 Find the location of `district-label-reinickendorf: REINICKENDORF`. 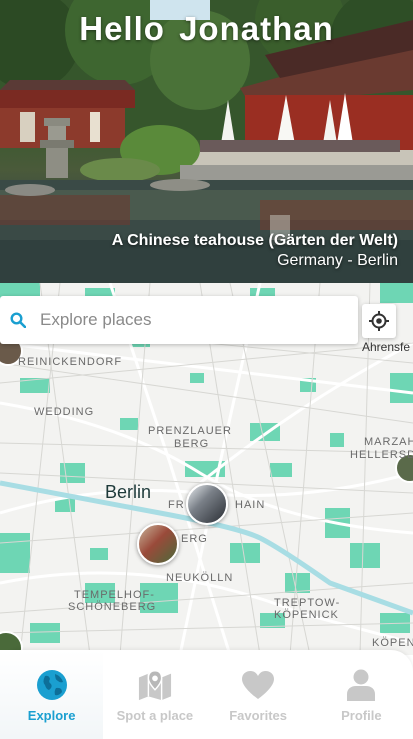

district-label-reinickendorf: REINICKENDORF is located at coordinates (70, 362).